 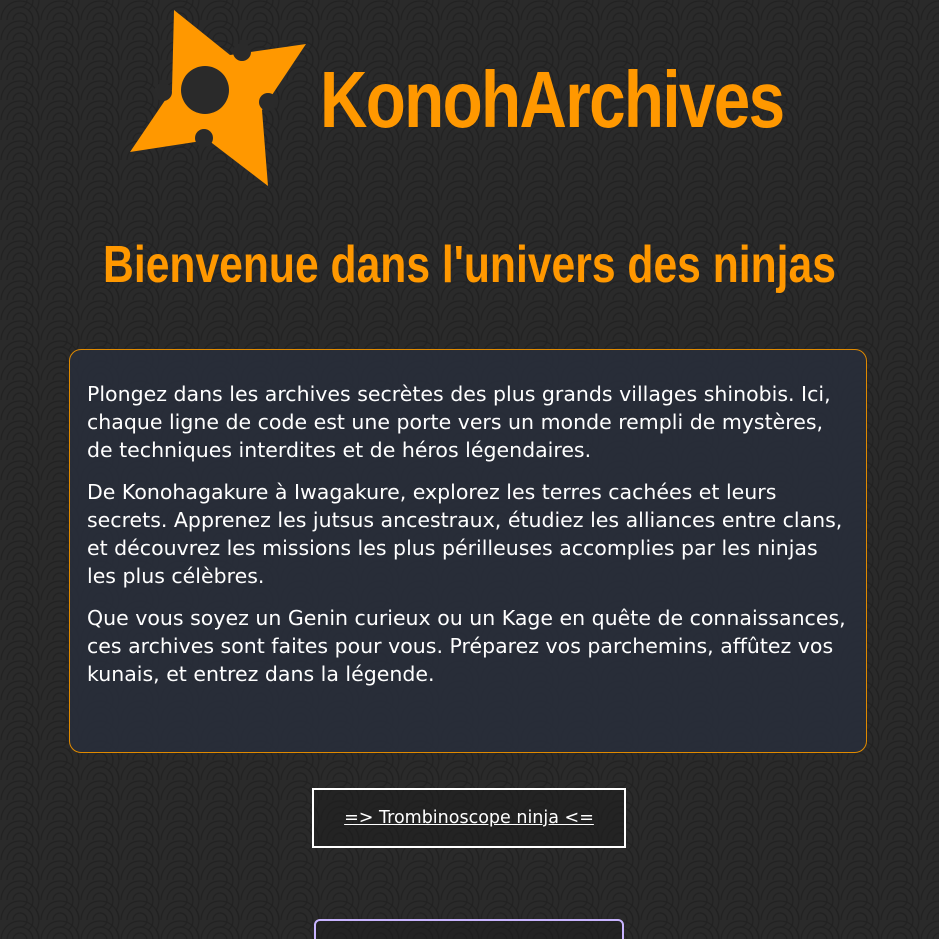 What do you see at coordinates (469, 929) in the screenshot?
I see `secondary-button` at bounding box center [469, 929].